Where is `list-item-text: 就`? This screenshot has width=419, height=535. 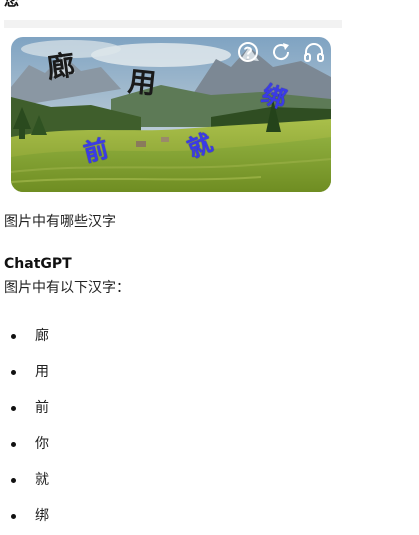 list-item-text: 就 is located at coordinates (42, 480).